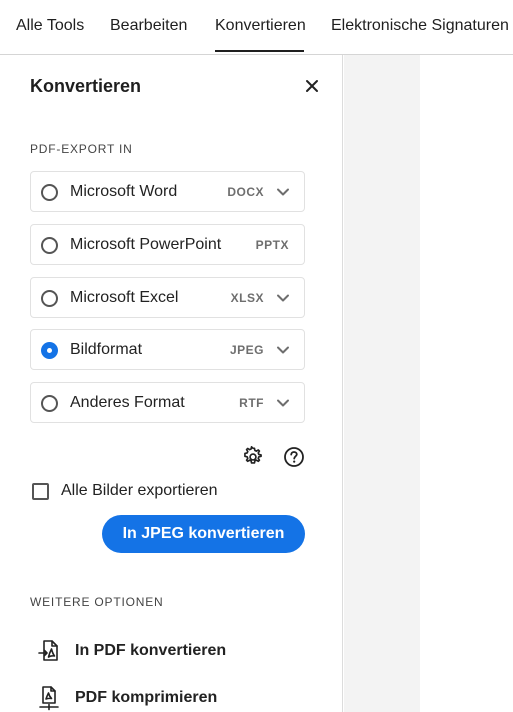 The width and height of the screenshot is (513, 712). I want to click on radio-other, so click(49, 403).